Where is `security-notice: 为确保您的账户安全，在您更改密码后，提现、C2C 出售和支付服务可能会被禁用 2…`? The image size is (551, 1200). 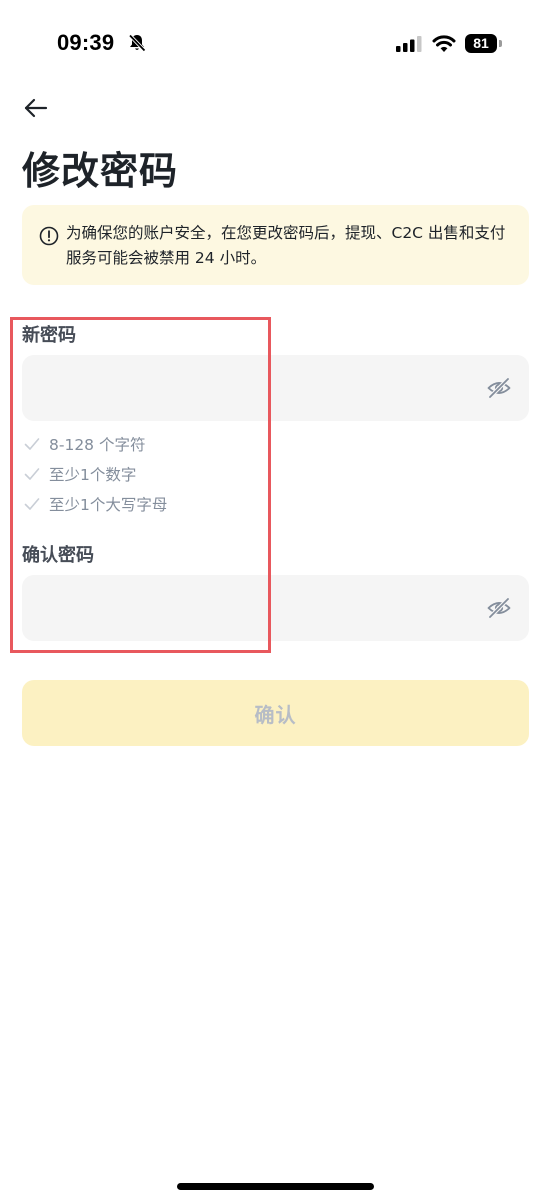 security-notice: 为确保您的账户安全，在您更改密码后，提现、C2C 出售和支付服务可能会被禁用 2… is located at coordinates (275, 245).